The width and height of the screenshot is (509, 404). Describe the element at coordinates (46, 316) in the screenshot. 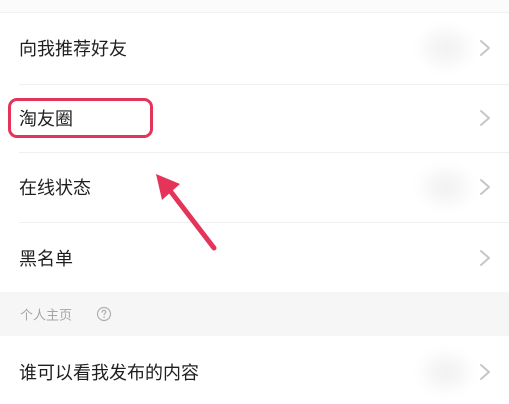

I see `section-title: 个人主页` at that location.